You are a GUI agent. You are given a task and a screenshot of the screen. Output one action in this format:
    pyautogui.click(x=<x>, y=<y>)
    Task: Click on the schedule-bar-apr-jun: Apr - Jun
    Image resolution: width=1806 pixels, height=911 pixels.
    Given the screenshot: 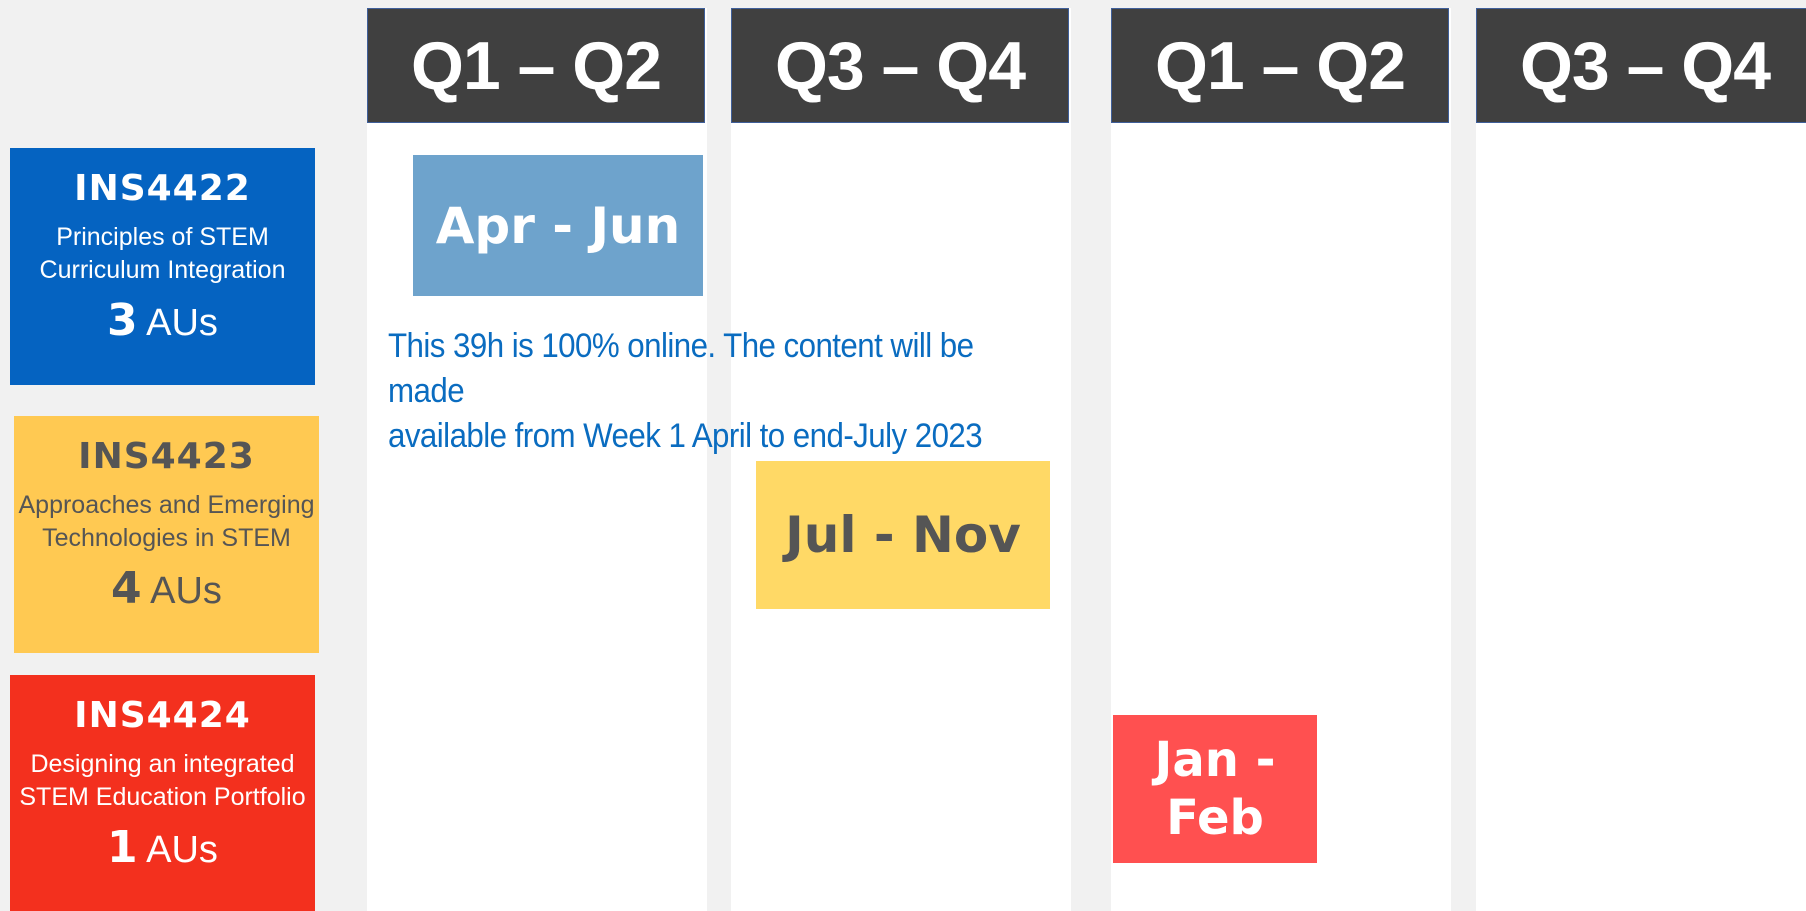 What is the action you would take?
    pyautogui.click(x=558, y=225)
    